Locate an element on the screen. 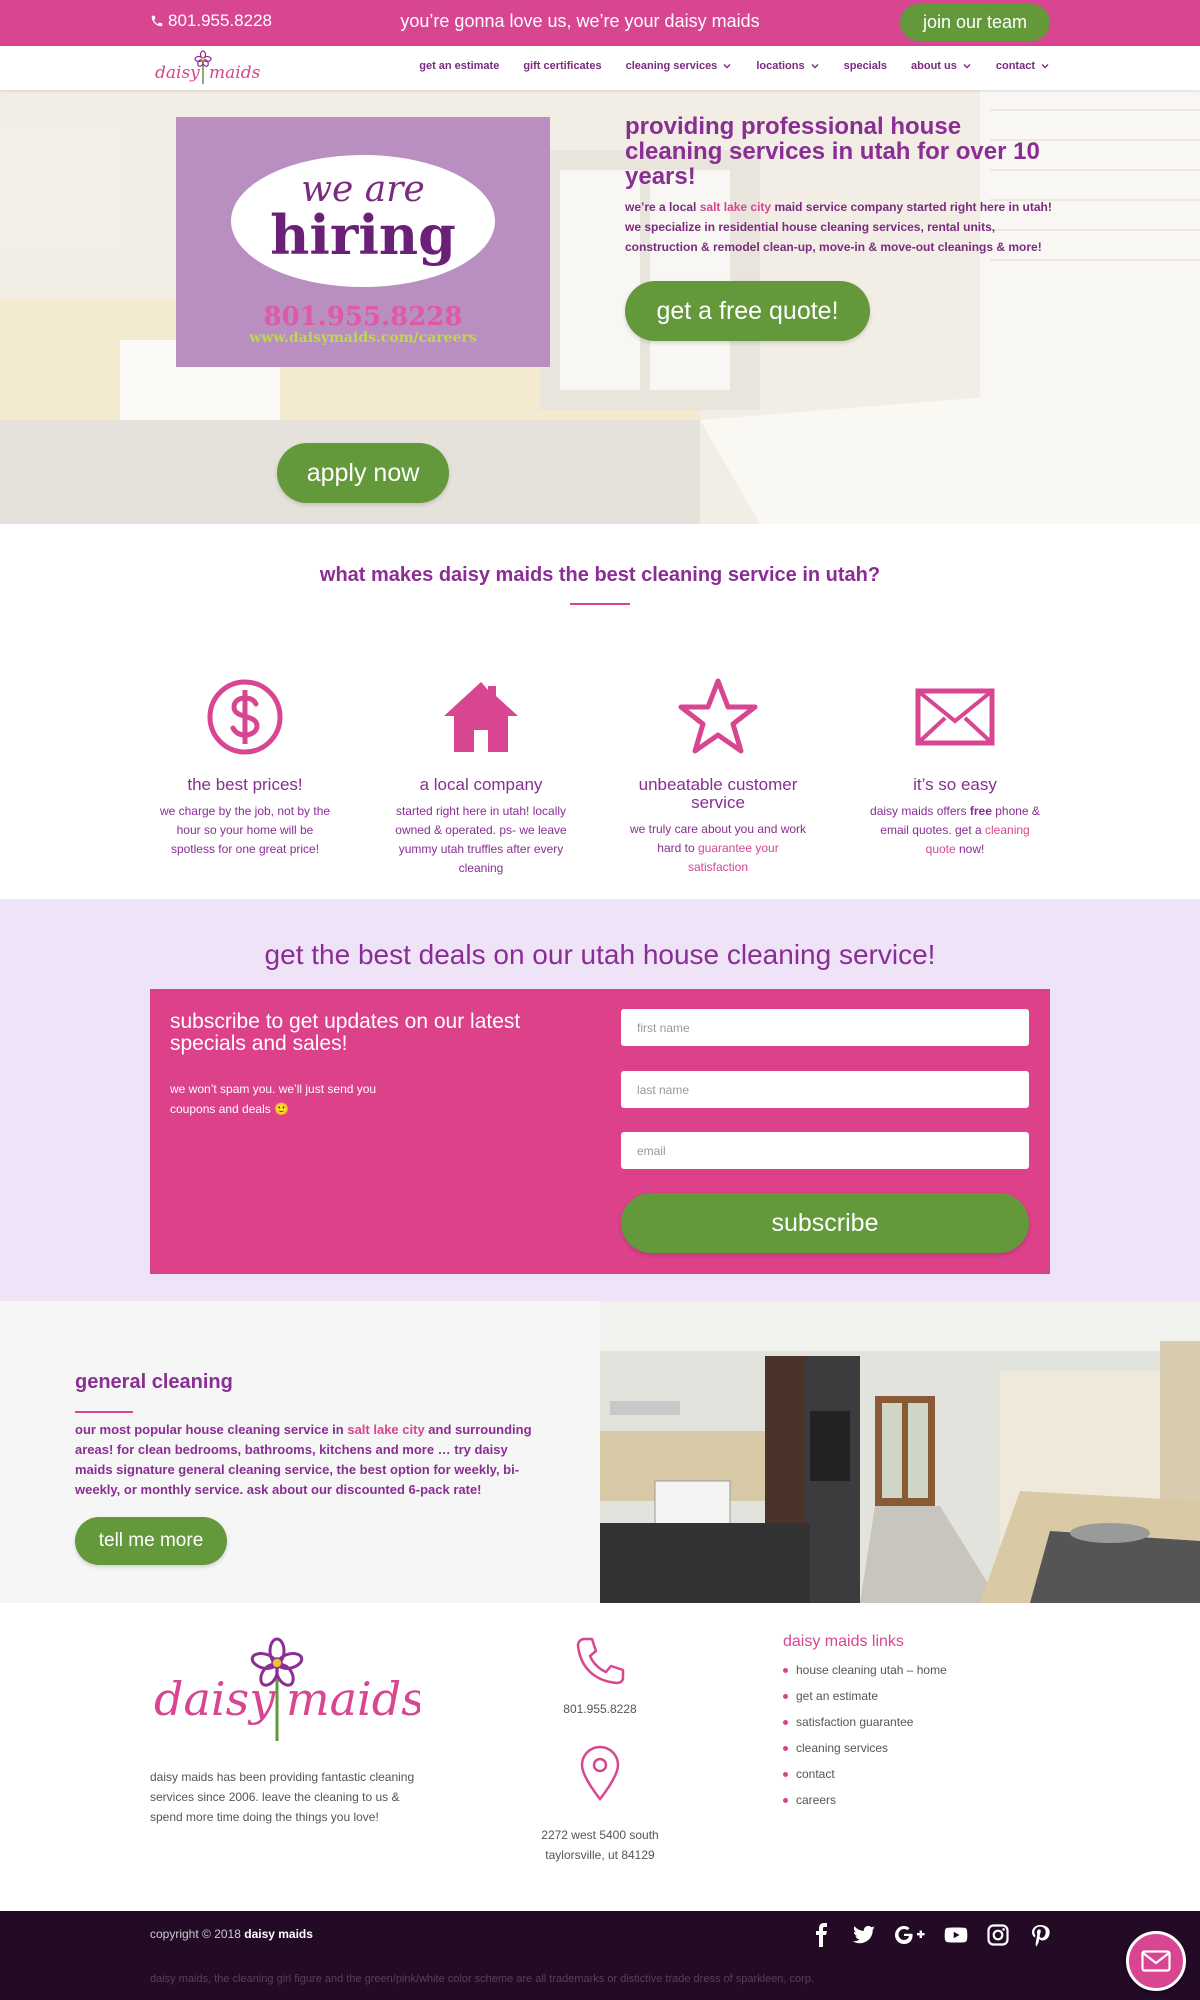  first-name-field is located at coordinates (825, 1027).